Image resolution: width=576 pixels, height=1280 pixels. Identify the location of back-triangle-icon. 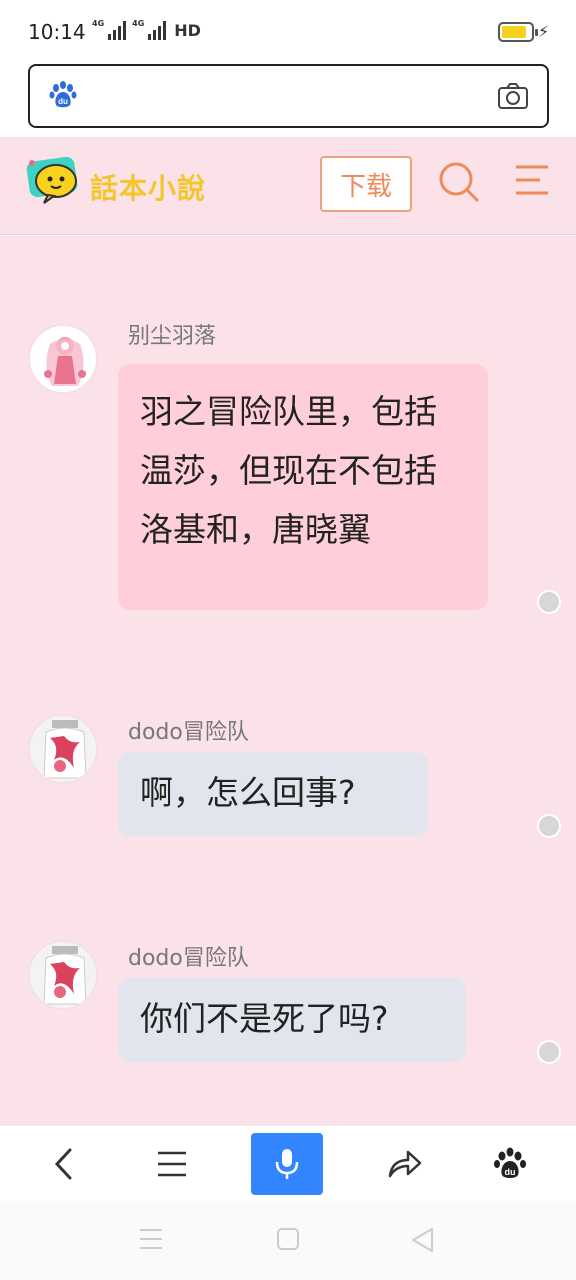
(422, 1242).